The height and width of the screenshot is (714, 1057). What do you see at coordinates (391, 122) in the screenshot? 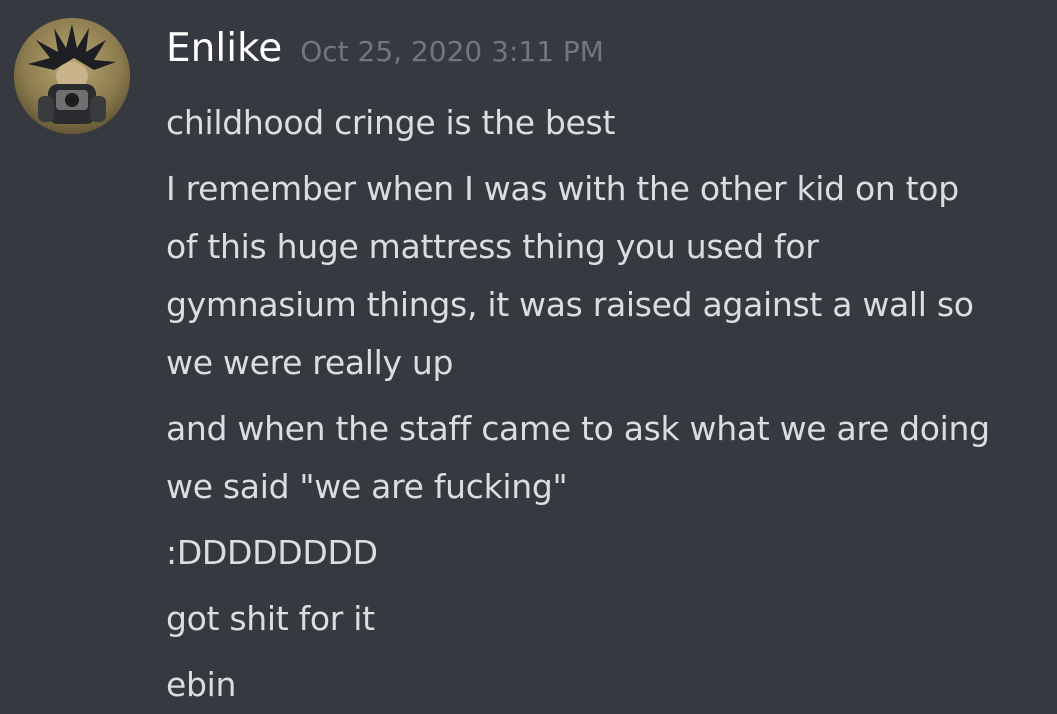
I see `message-line: childhood cringe is the best` at bounding box center [391, 122].